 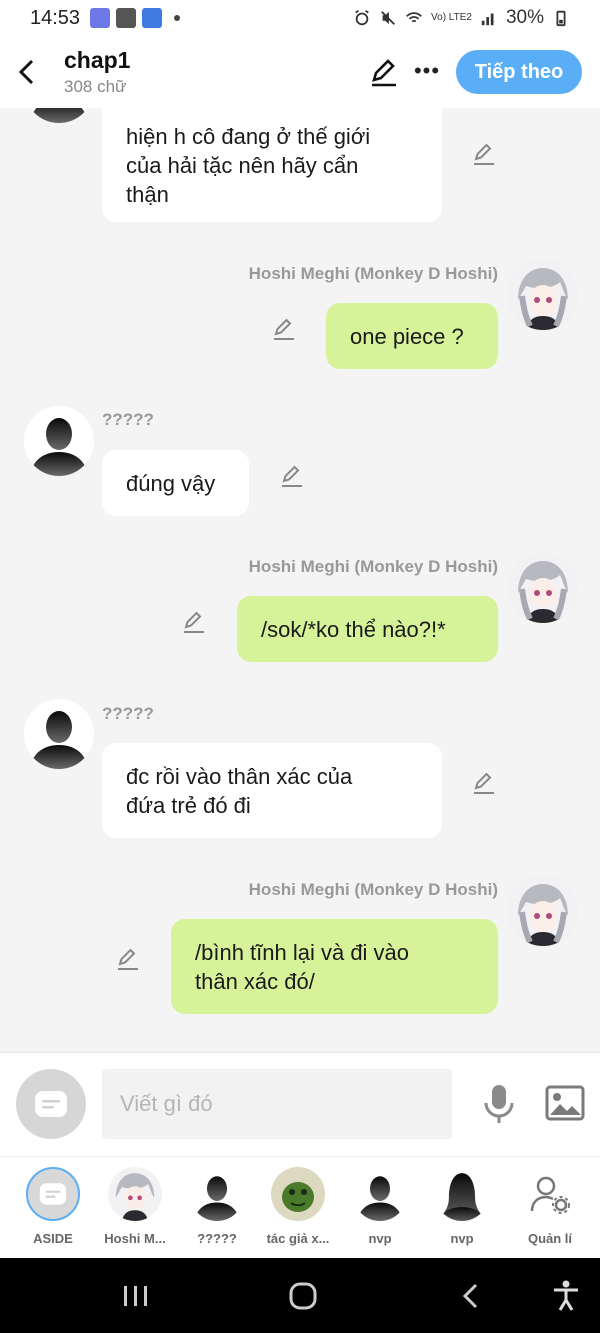 I want to click on system-nav-bar, so click(x=300, y=1295).